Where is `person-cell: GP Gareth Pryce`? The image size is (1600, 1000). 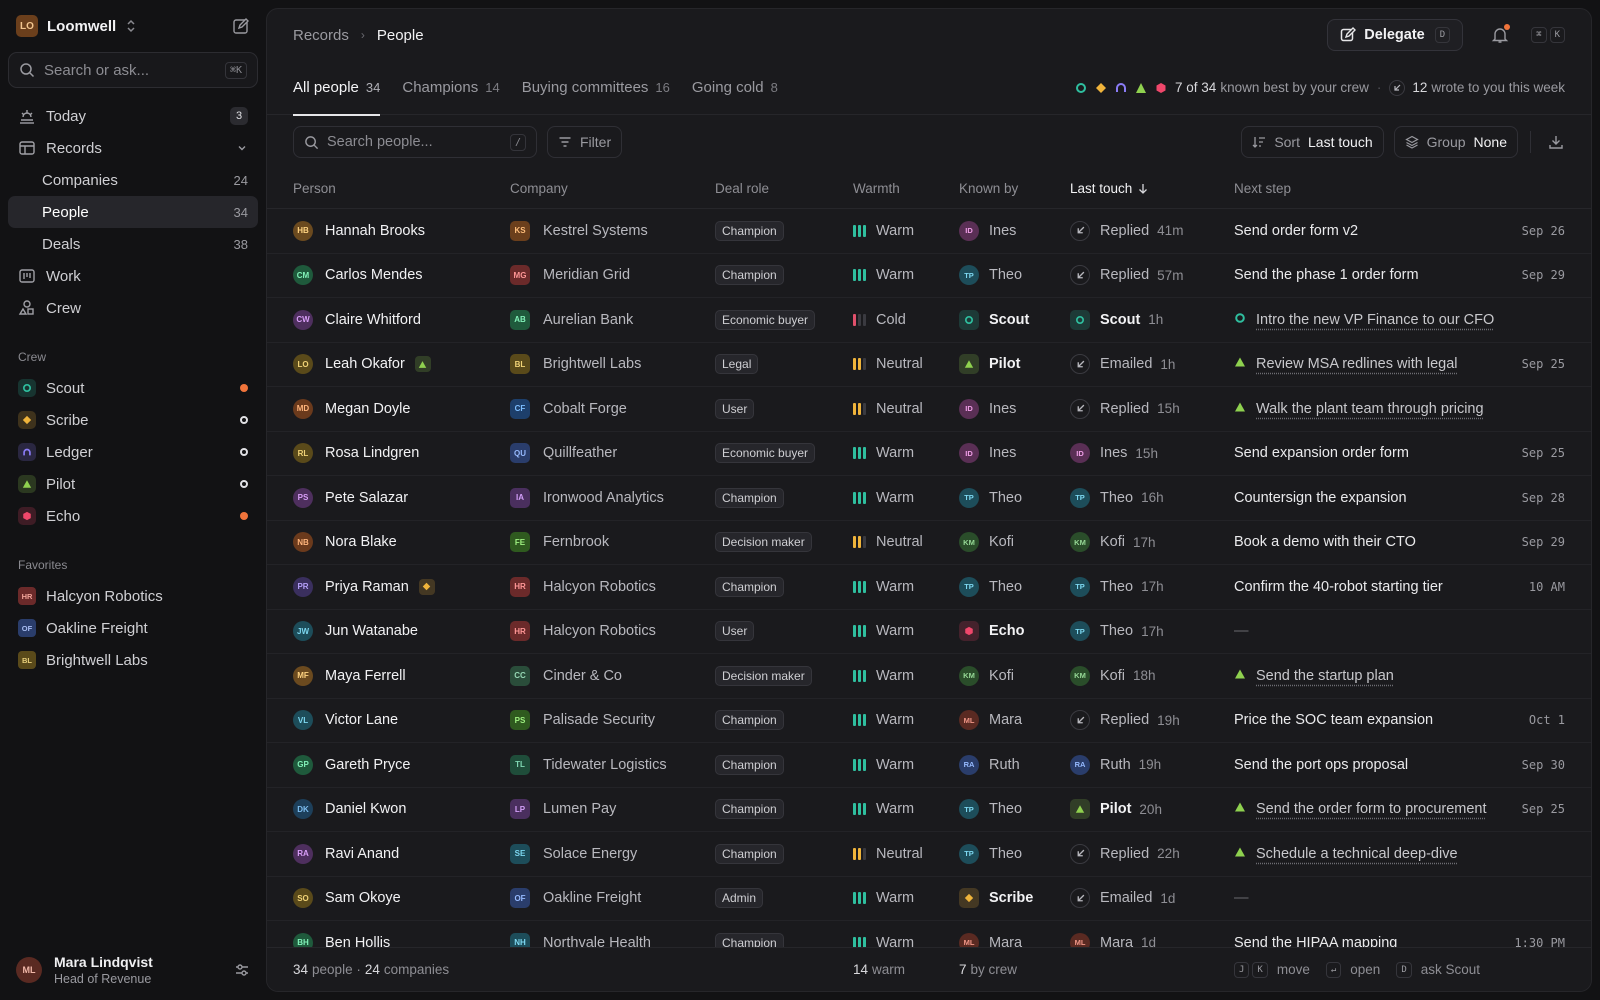 person-cell: GP Gareth Pryce is located at coordinates (401, 764).